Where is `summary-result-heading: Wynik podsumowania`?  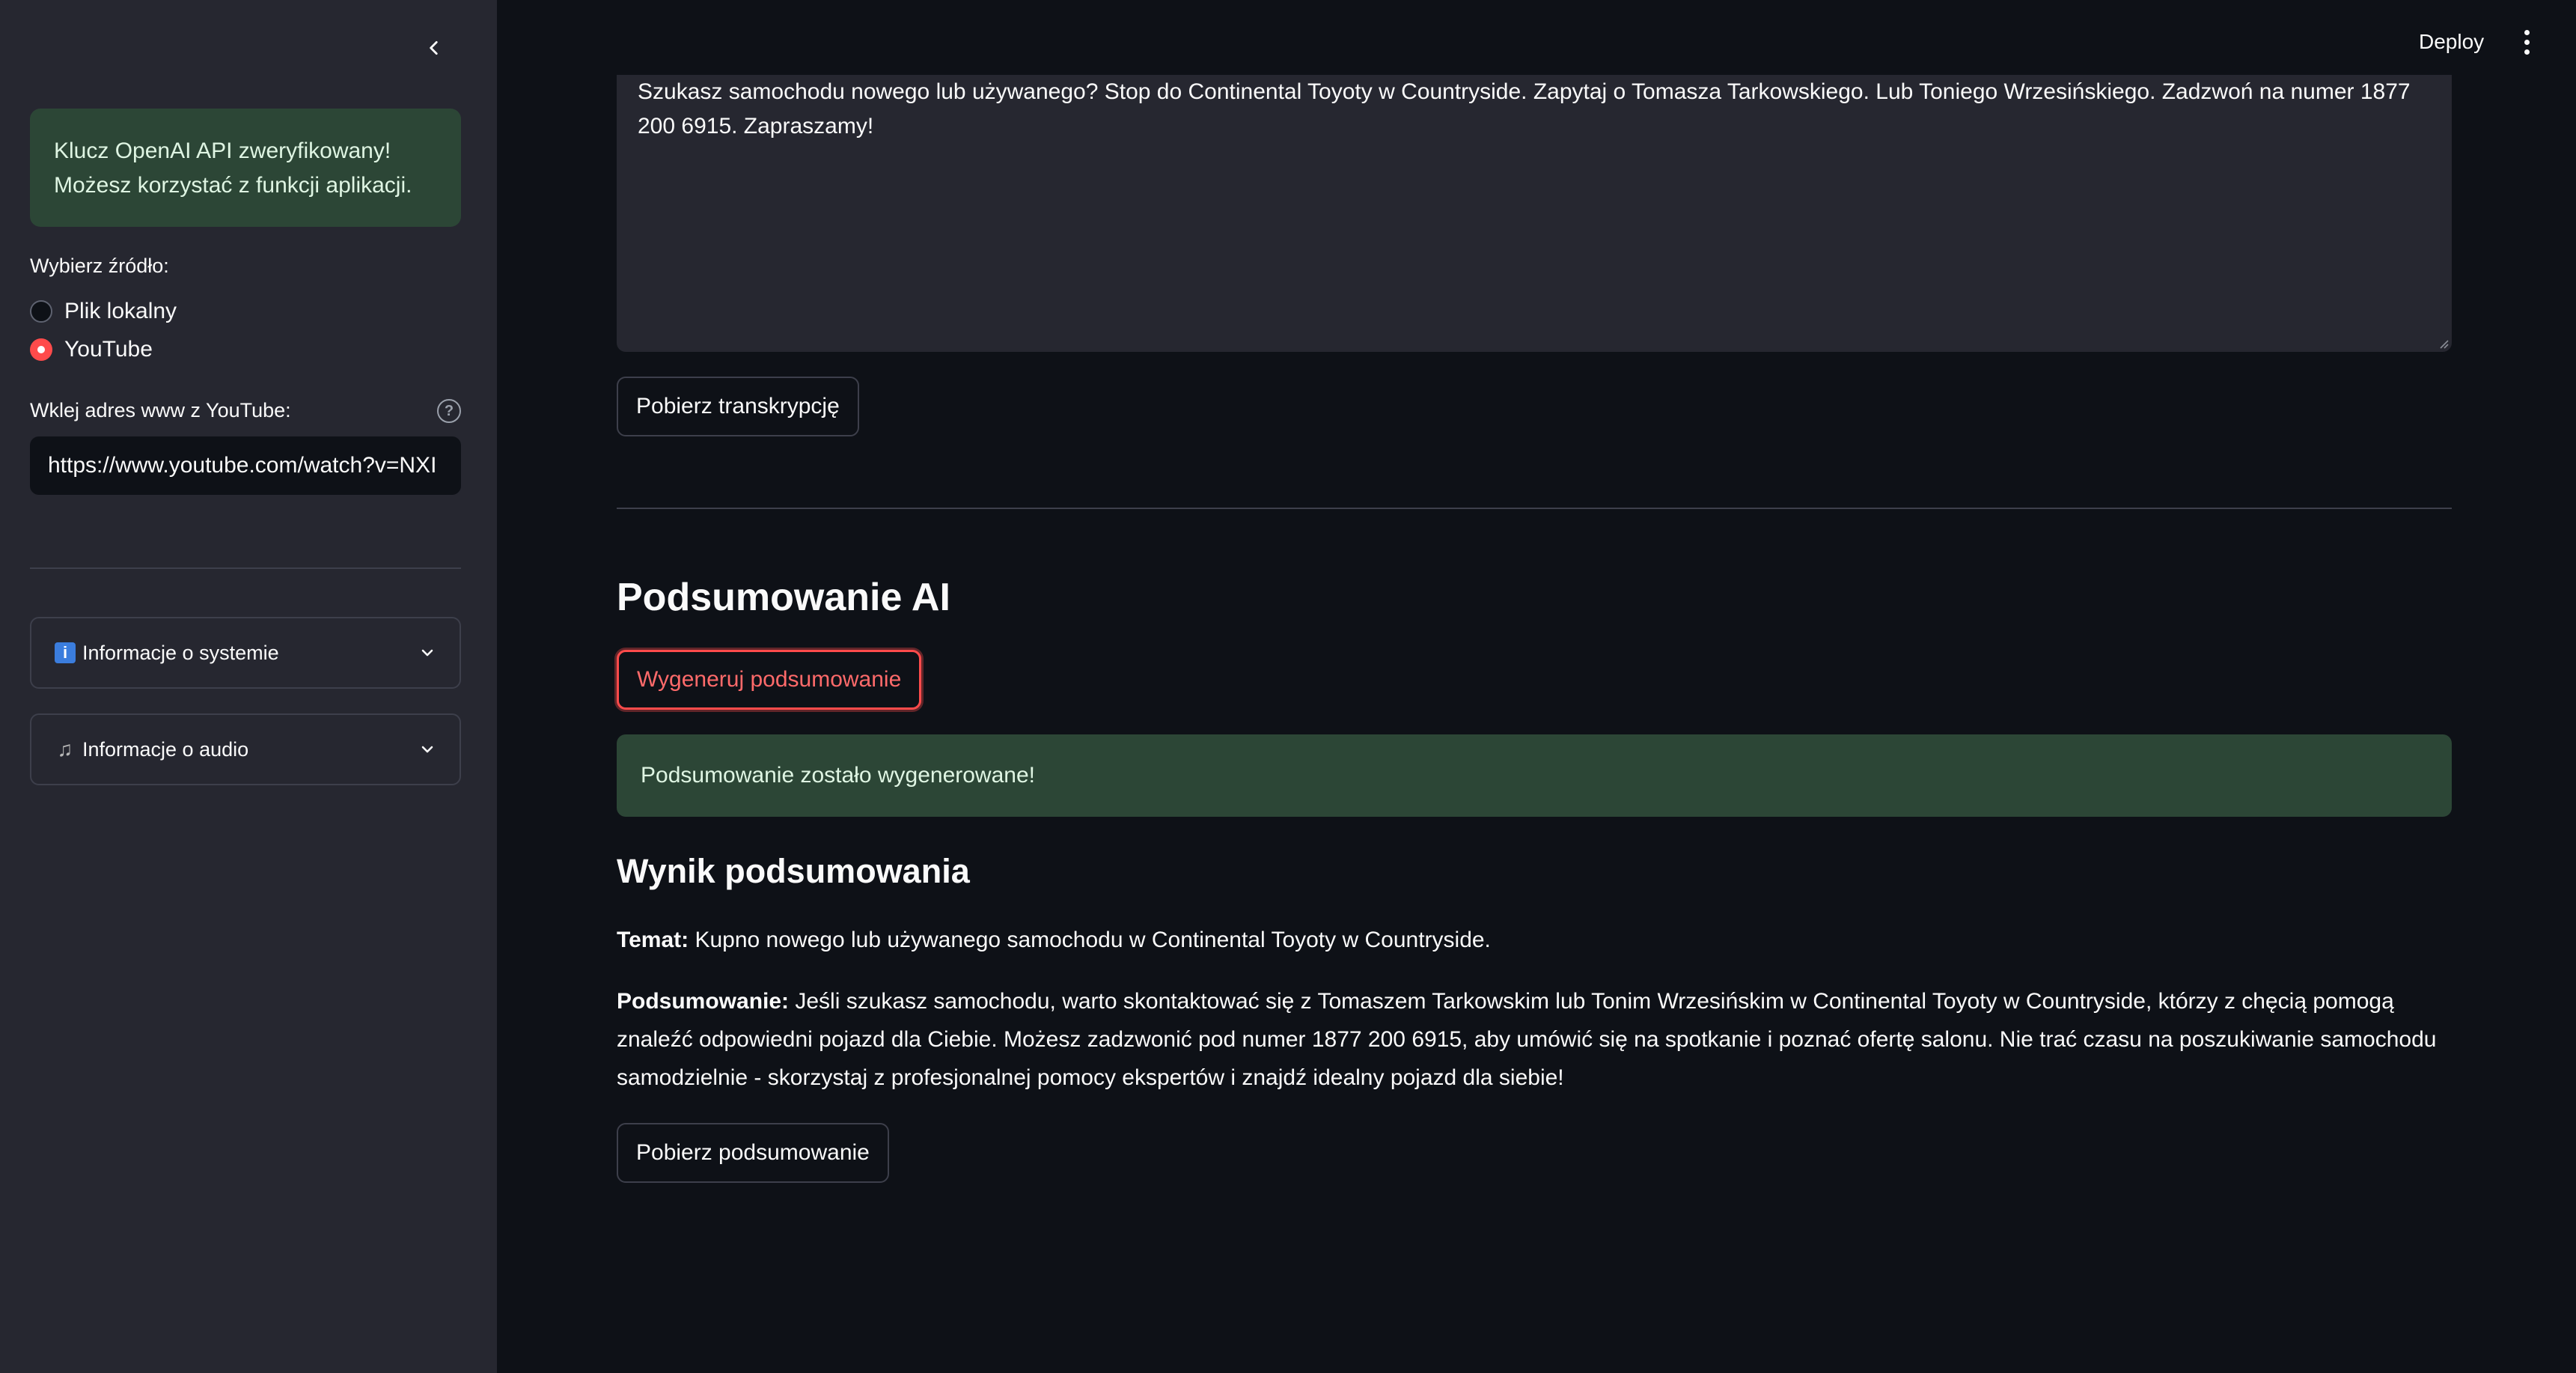
summary-result-heading: Wynik podsumowania is located at coordinates (793, 871).